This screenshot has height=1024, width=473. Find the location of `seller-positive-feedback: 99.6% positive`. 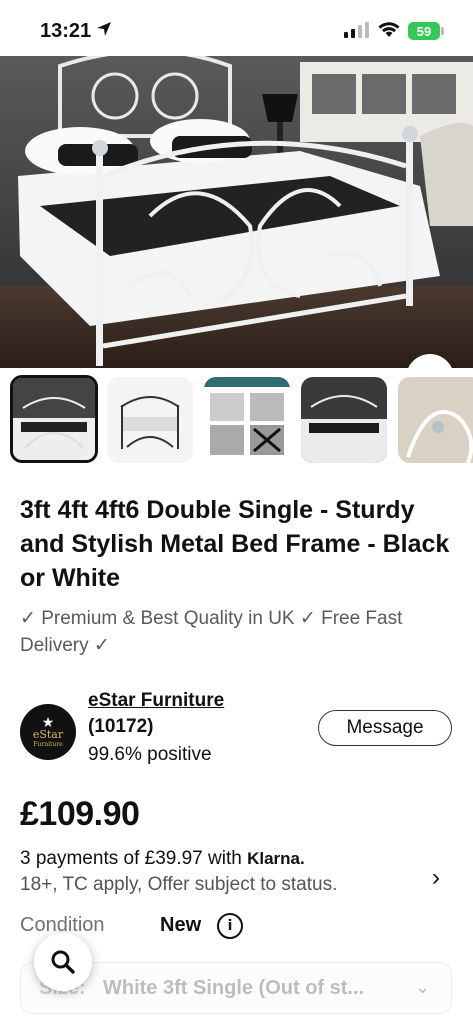

seller-positive-feedback: 99.6% positive is located at coordinates (150, 754).